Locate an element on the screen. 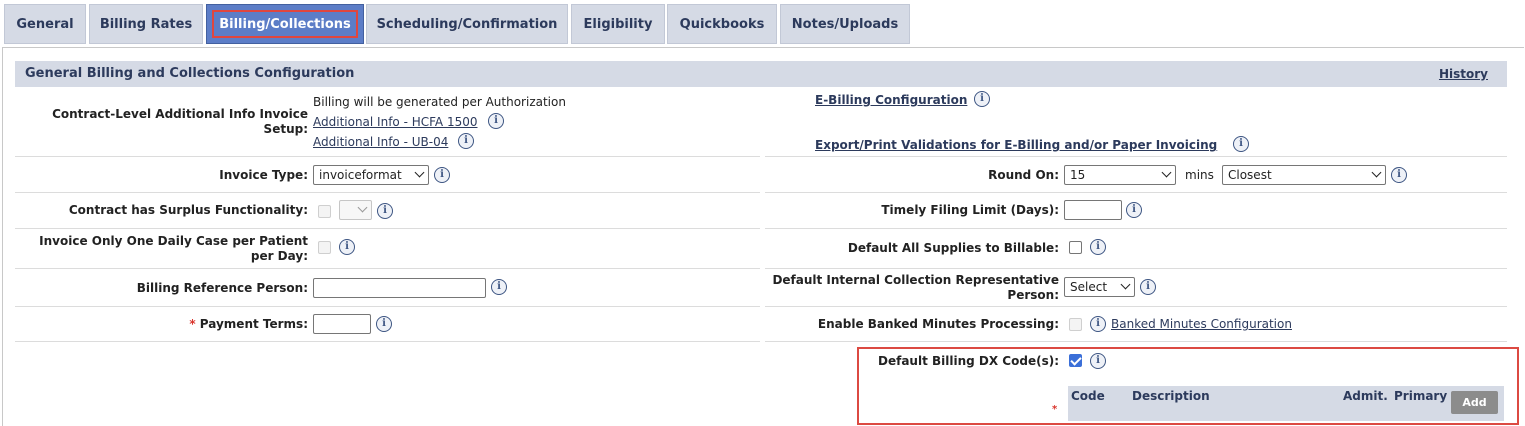 The width and height of the screenshot is (1525, 426). tab-label: Quickbooks is located at coordinates (722, 24).